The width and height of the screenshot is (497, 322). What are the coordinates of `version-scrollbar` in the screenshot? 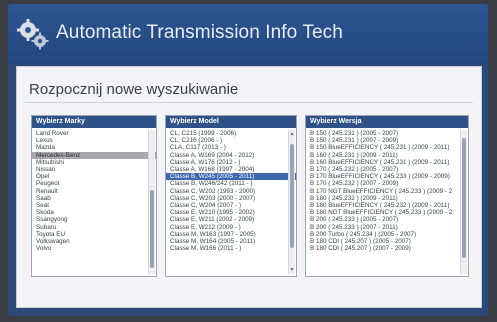 It's located at (463, 202).